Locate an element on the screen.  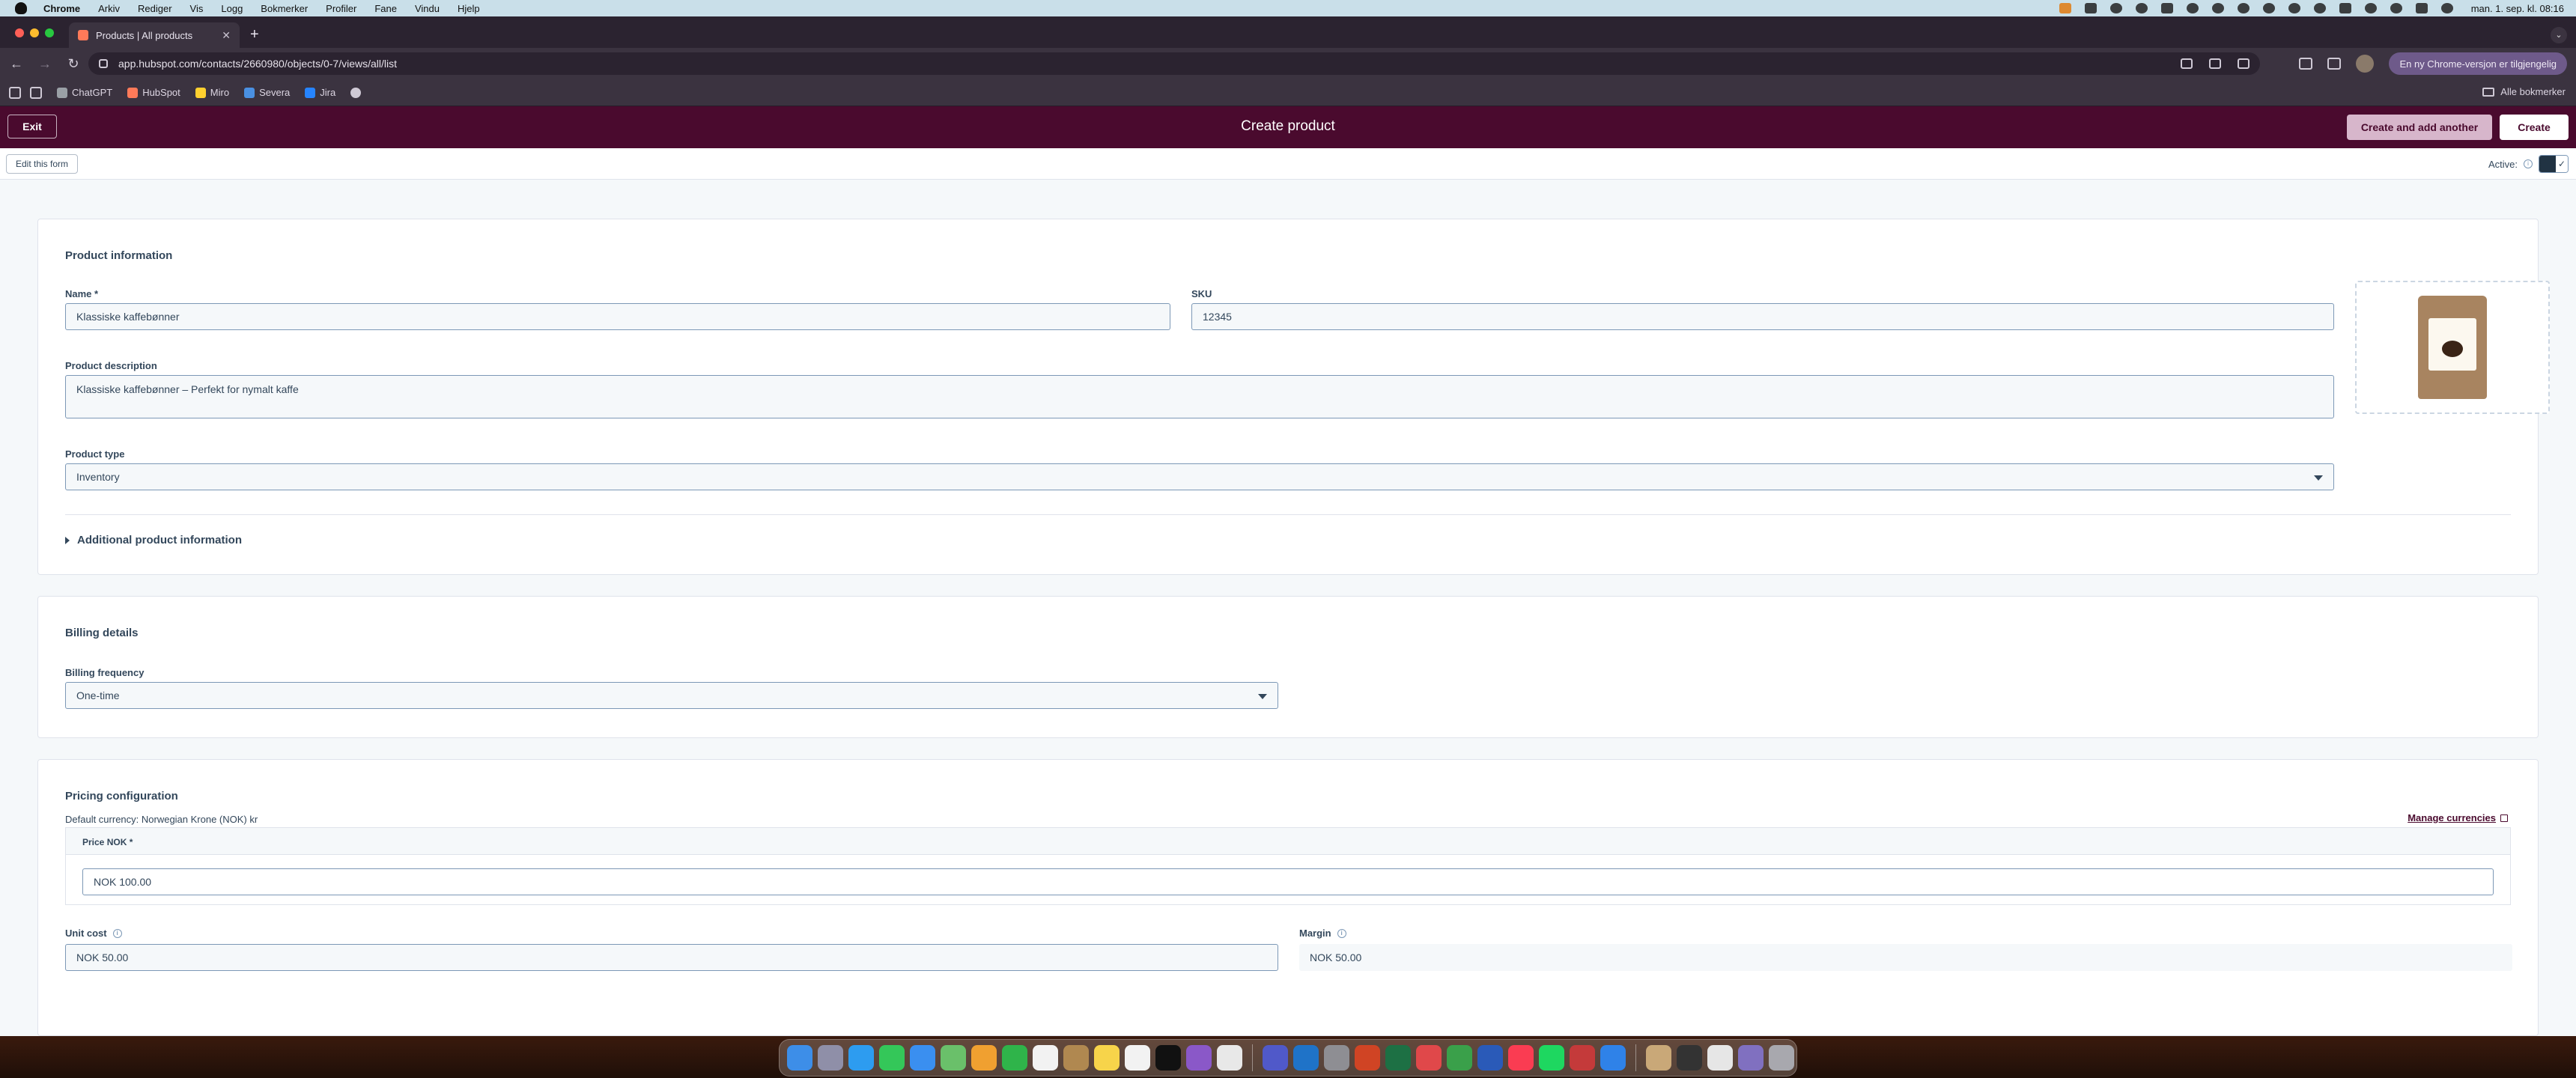
menu-vindu: Vindu is located at coordinates (427, 8).